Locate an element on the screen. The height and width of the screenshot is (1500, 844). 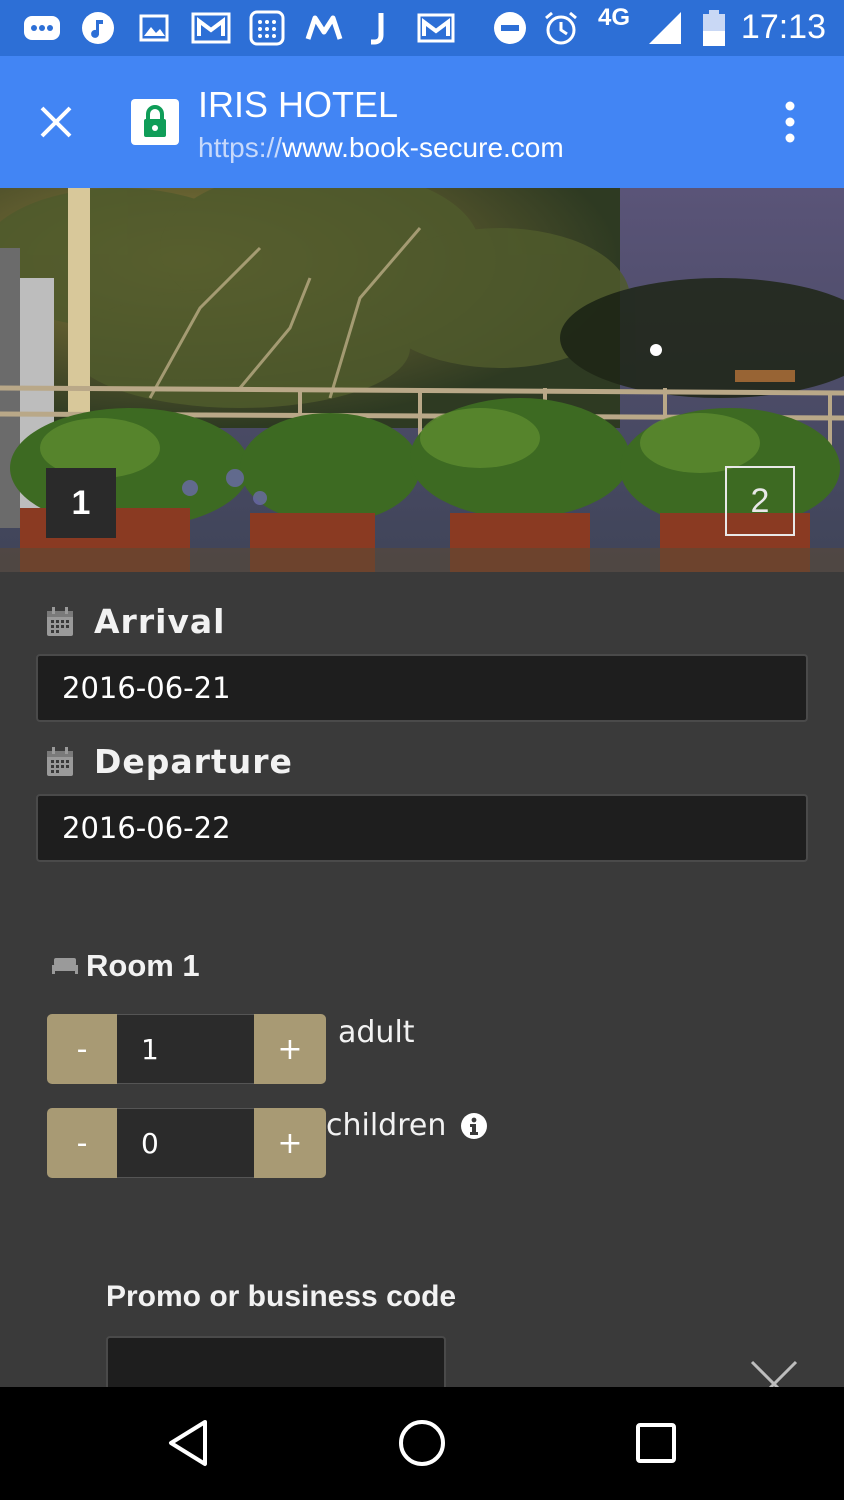
network-type: 4G is located at coordinates (614, 17).